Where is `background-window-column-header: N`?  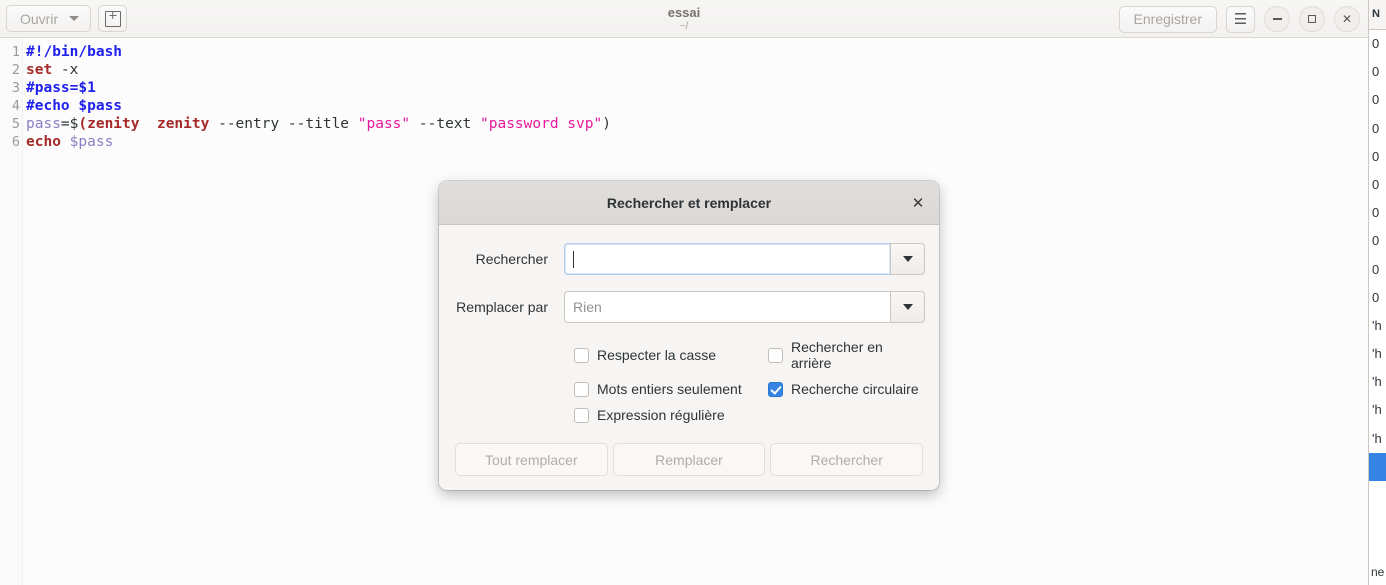
background-window-column-header: N is located at coordinates (1377, 15).